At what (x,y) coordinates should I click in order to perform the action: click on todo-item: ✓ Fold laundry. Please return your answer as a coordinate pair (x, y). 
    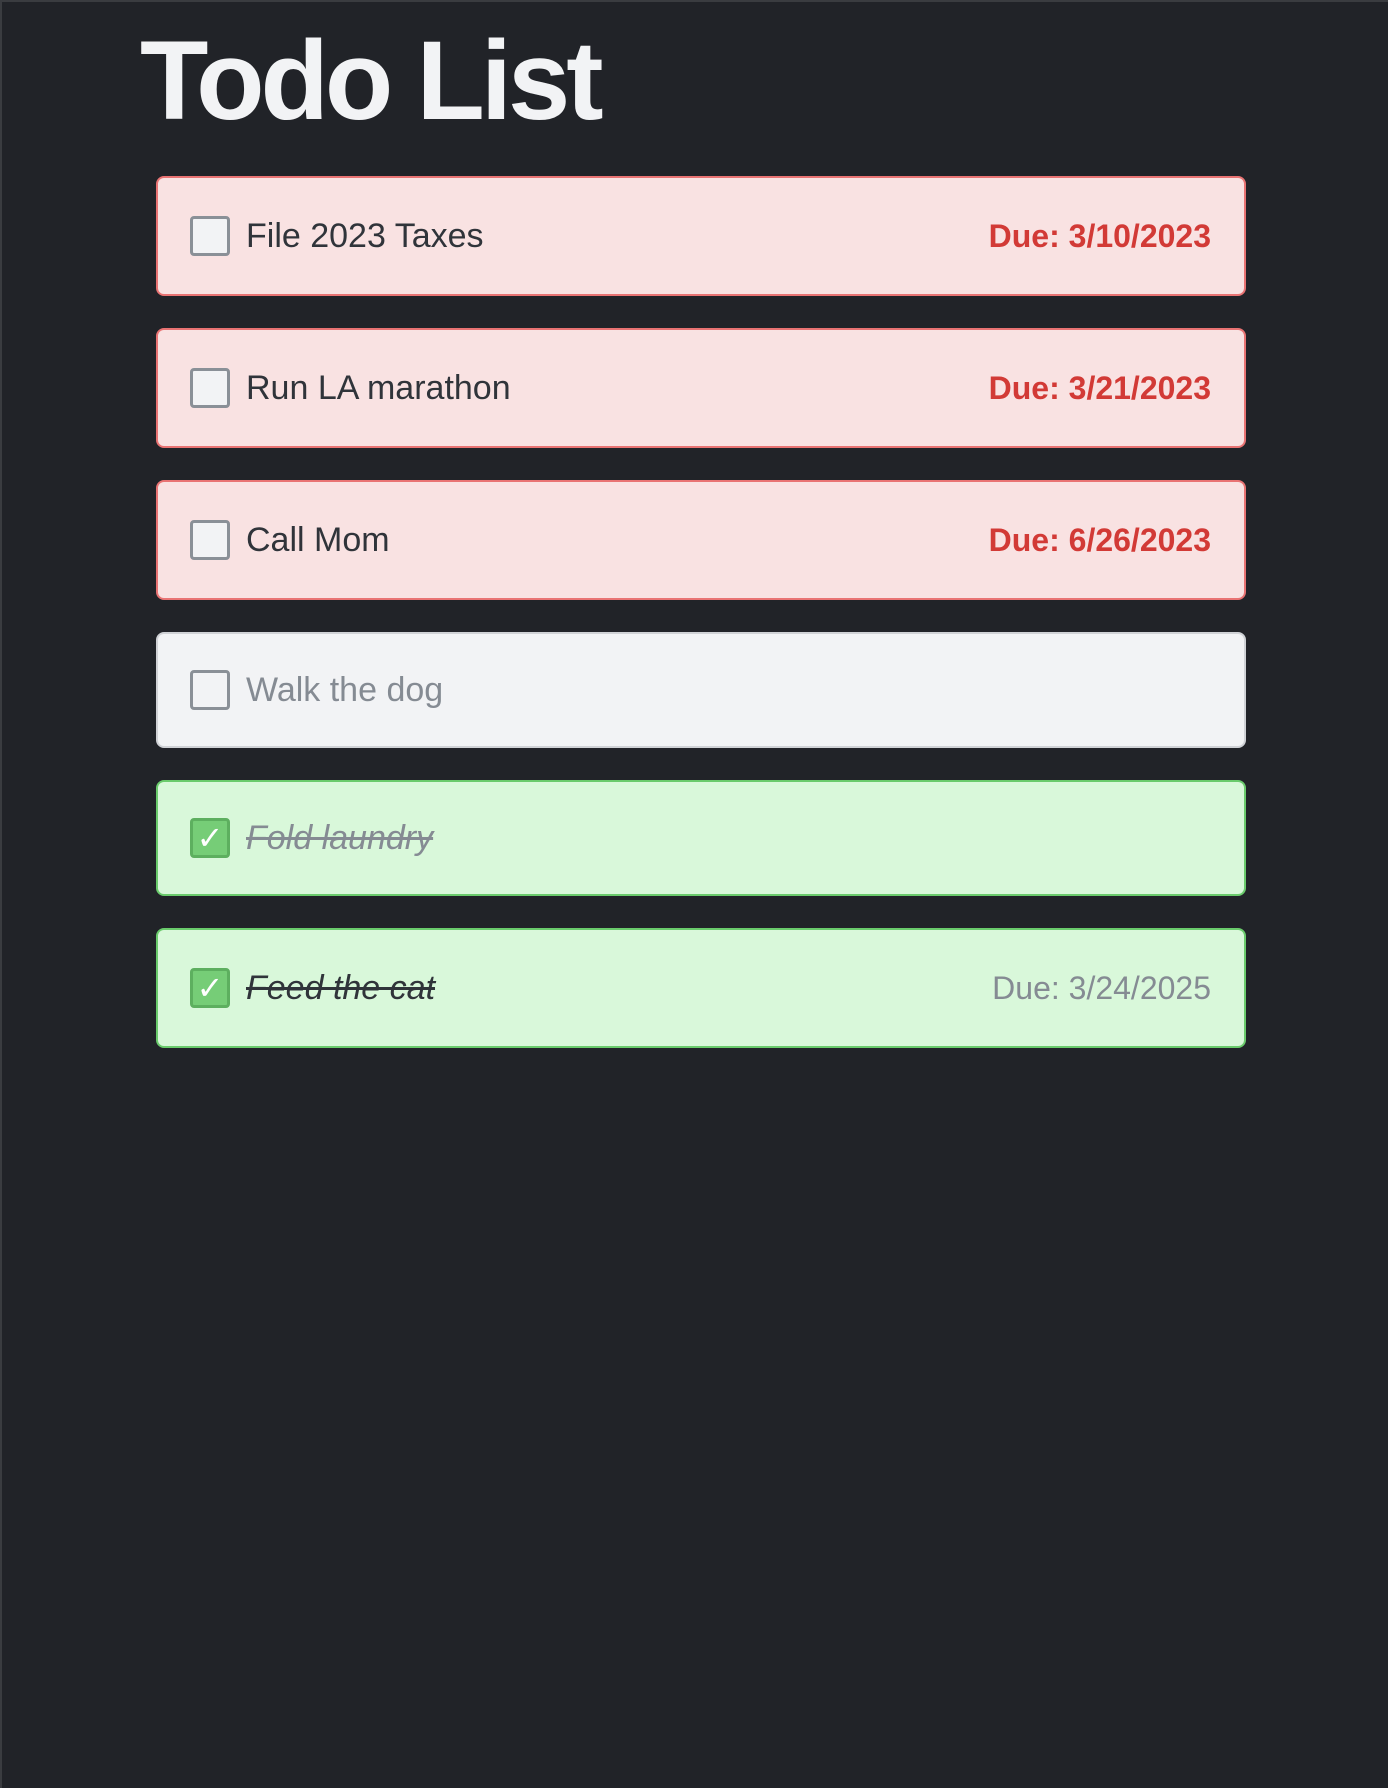
    Looking at the image, I should click on (701, 838).